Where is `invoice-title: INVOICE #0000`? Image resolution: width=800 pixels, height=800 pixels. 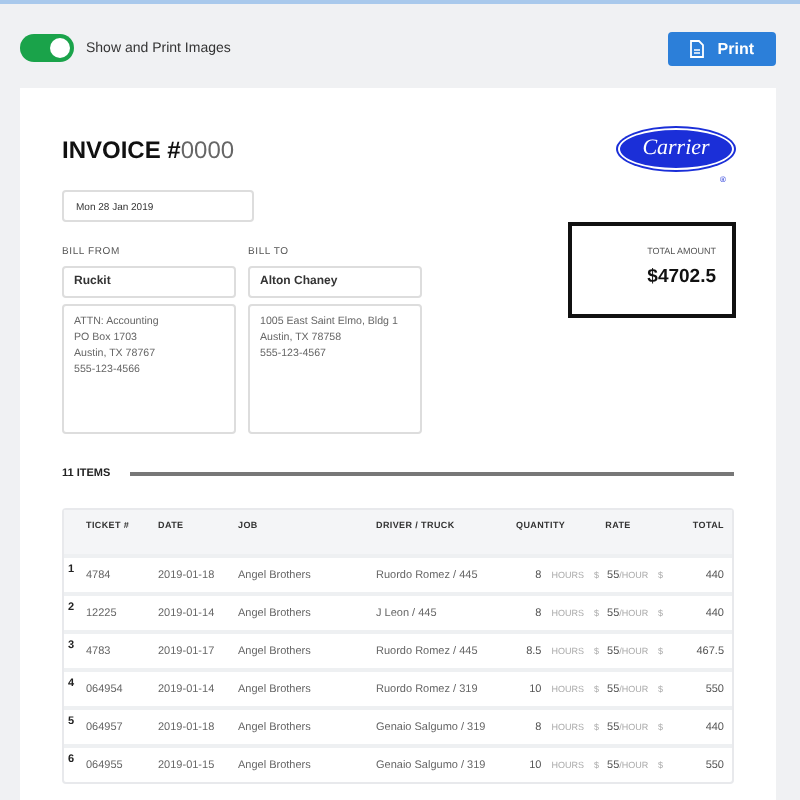
invoice-title: INVOICE #0000 is located at coordinates (149, 150).